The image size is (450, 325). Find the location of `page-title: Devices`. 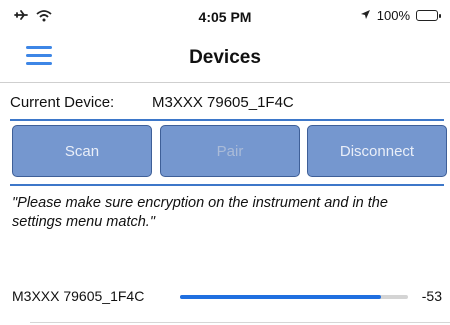

page-title: Devices is located at coordinates (225, 57).